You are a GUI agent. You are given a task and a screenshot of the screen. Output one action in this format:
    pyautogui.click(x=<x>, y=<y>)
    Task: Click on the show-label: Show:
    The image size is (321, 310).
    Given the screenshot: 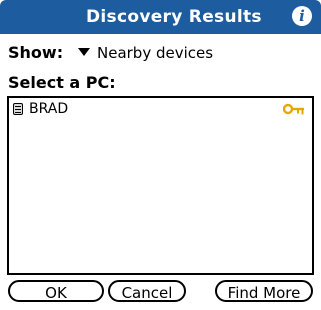 What is the action you would take?
    pyautogui.click(x=36, y=52)
    